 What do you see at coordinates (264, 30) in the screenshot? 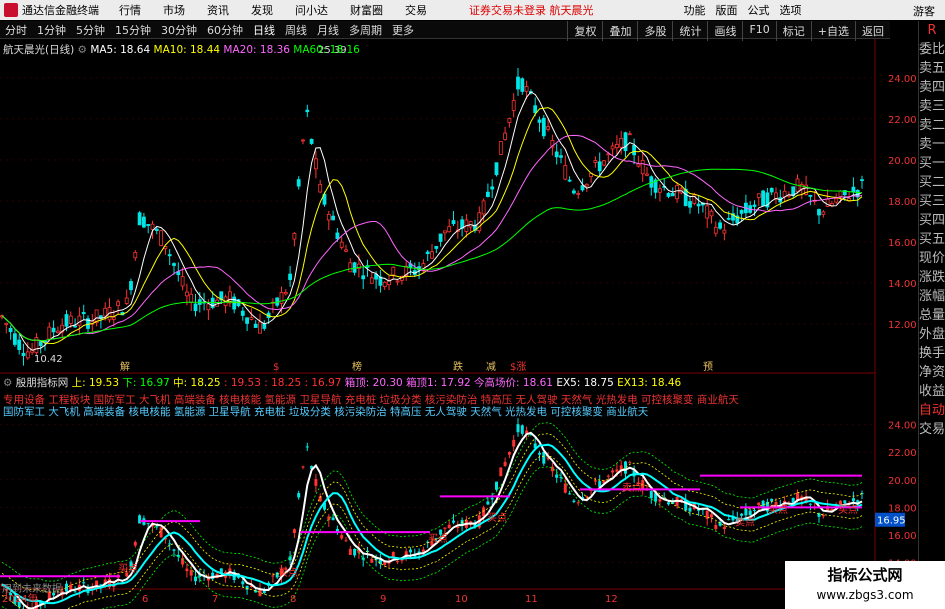
I see `period-tab-active: 日线` at bounding box center [264, 30].